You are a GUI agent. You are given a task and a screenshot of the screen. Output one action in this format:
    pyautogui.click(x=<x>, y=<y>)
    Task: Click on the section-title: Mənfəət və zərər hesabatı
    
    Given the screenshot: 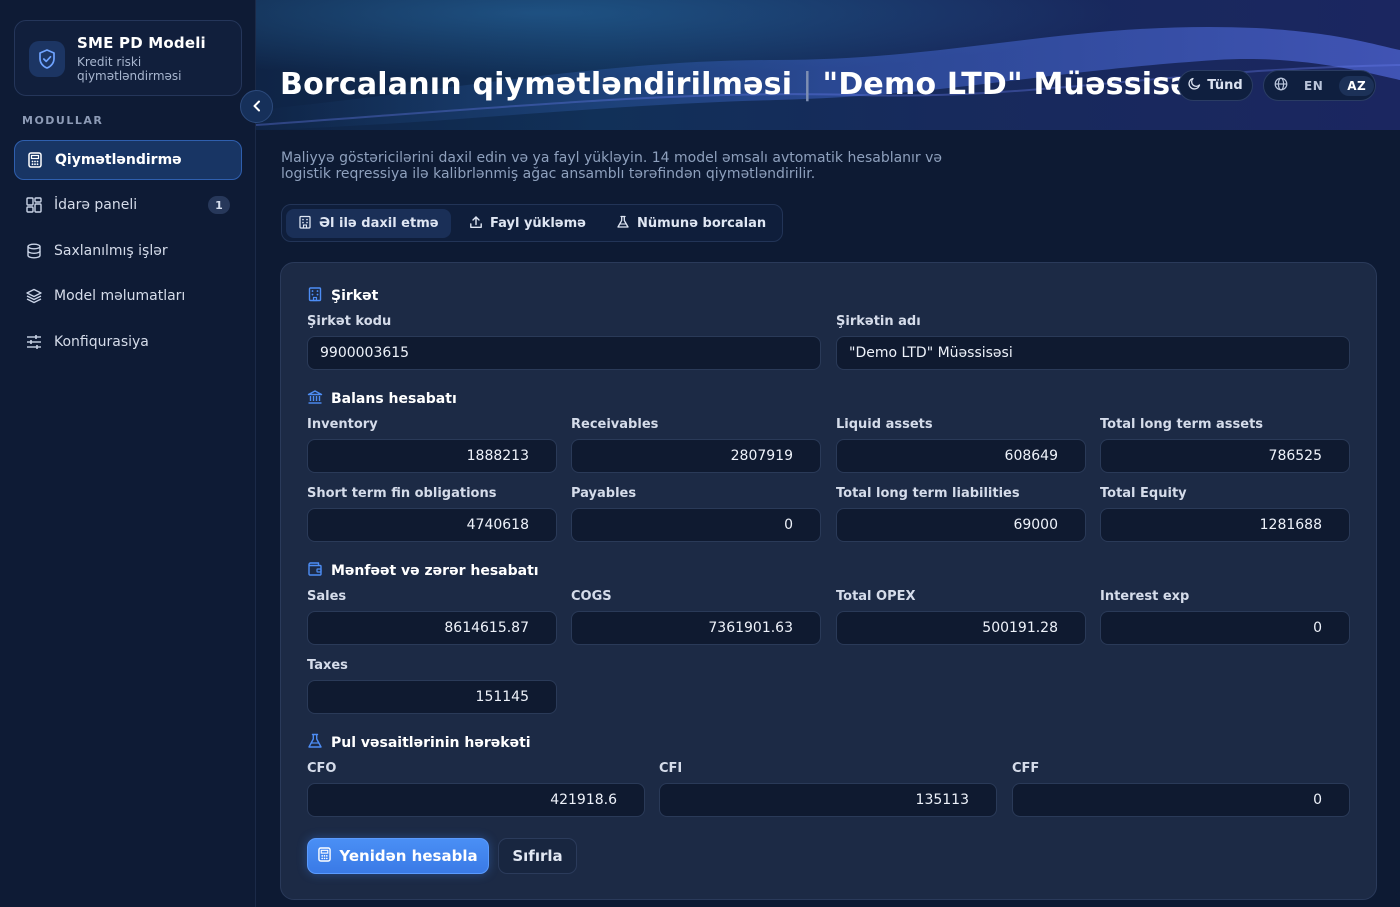 What is the action you would take?
    pyautogui.click(x=435, y=571)
    